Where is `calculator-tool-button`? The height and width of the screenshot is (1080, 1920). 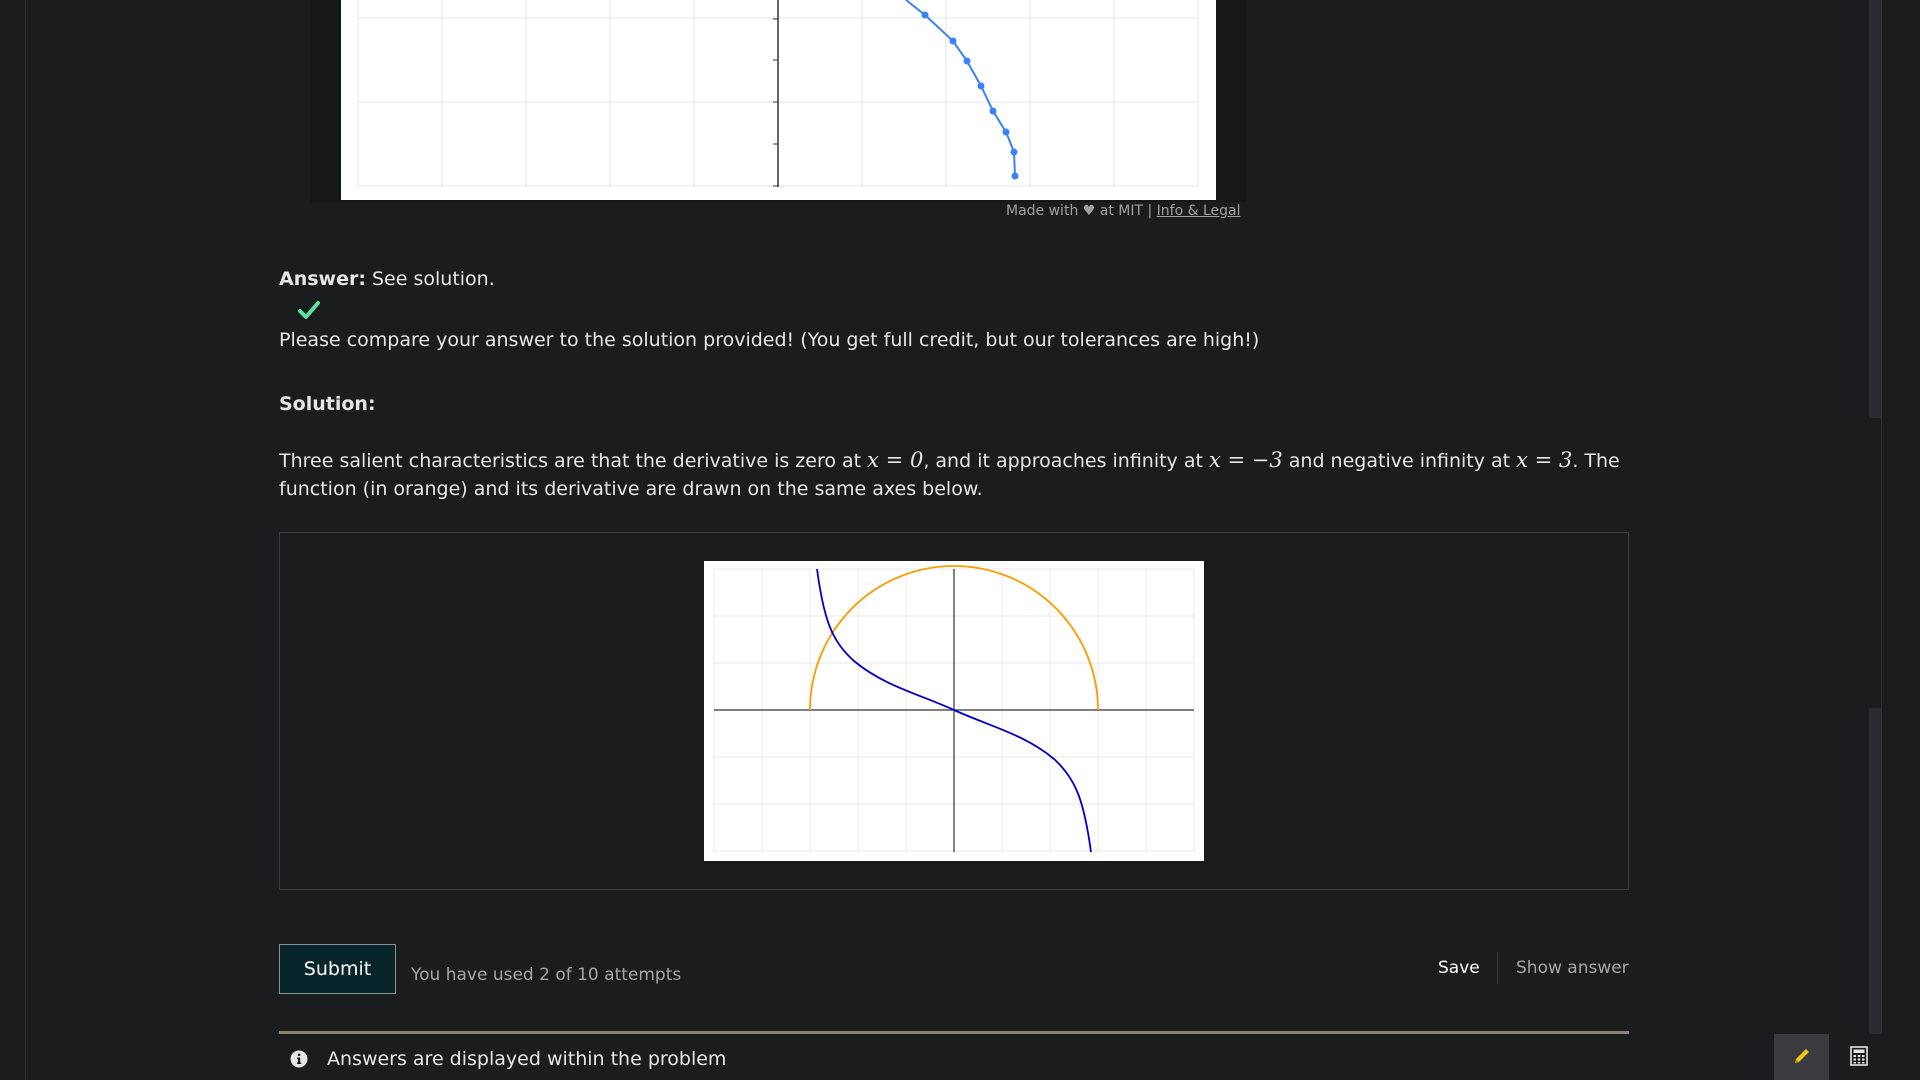 calculator-tool-button is located at coordinates (1859, 1057).